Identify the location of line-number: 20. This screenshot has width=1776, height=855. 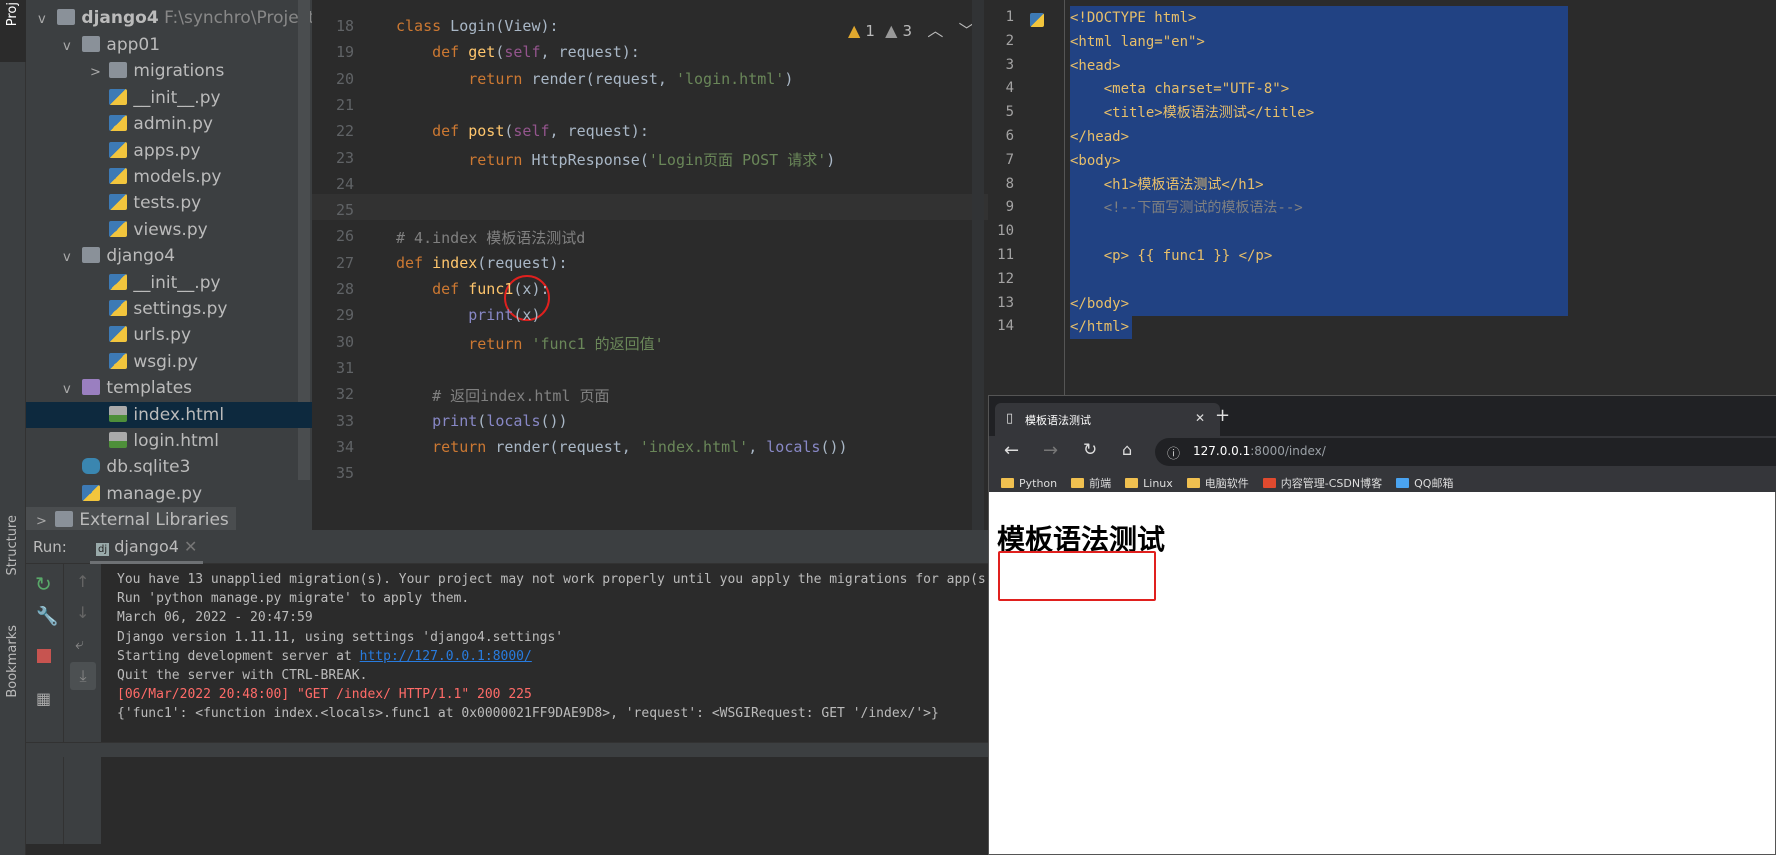
(344, 78).